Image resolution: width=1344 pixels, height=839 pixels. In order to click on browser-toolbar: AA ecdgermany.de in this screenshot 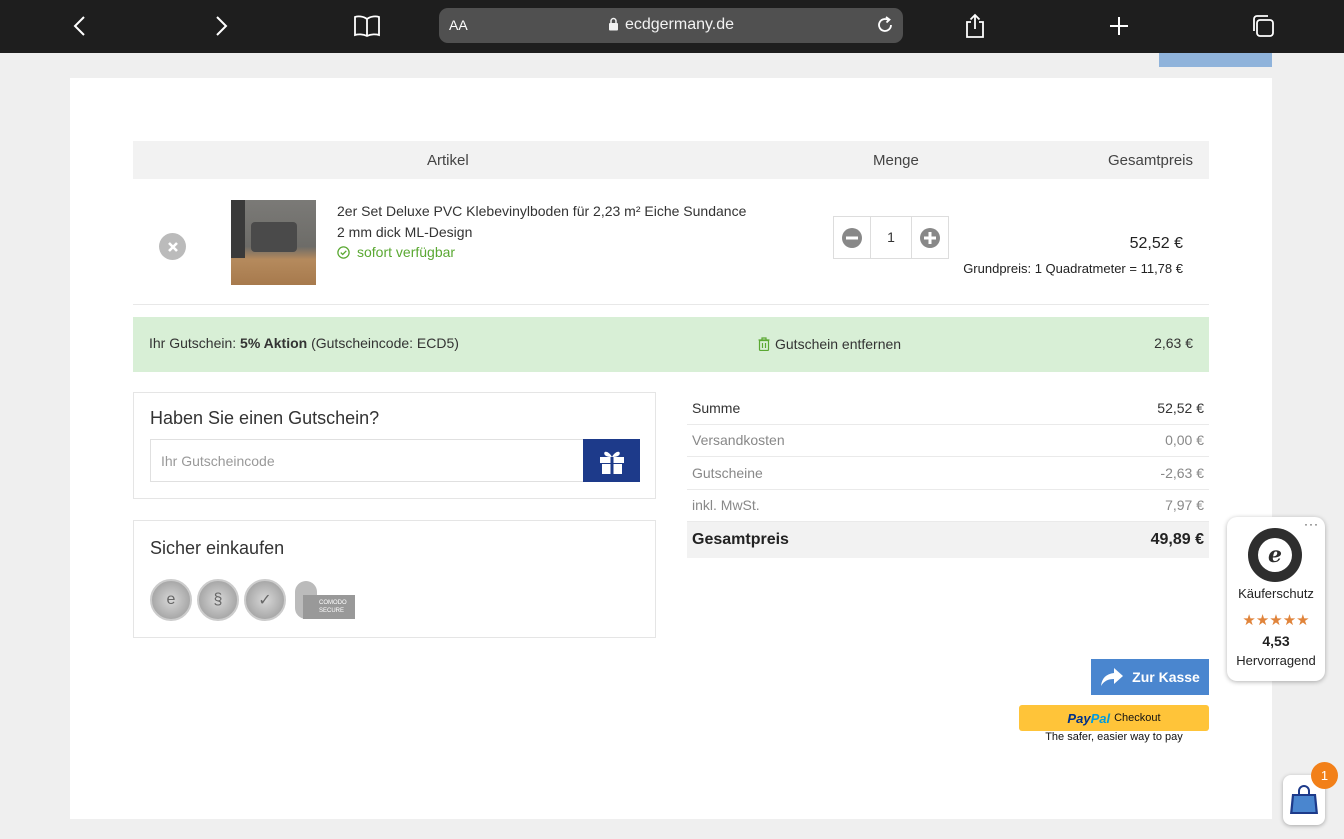, I will do `click(672, 26)`.